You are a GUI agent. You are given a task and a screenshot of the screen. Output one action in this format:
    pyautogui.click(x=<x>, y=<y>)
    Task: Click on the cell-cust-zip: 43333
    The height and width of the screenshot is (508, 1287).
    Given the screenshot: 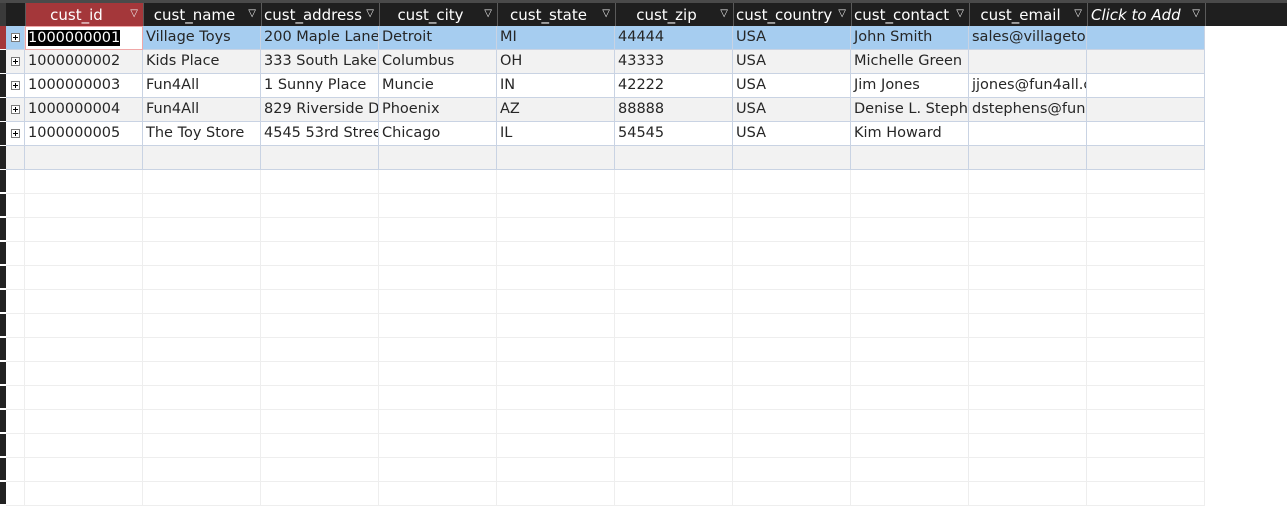 What is the action you would take?
    pyautogui.click(x=674, y=62)
    